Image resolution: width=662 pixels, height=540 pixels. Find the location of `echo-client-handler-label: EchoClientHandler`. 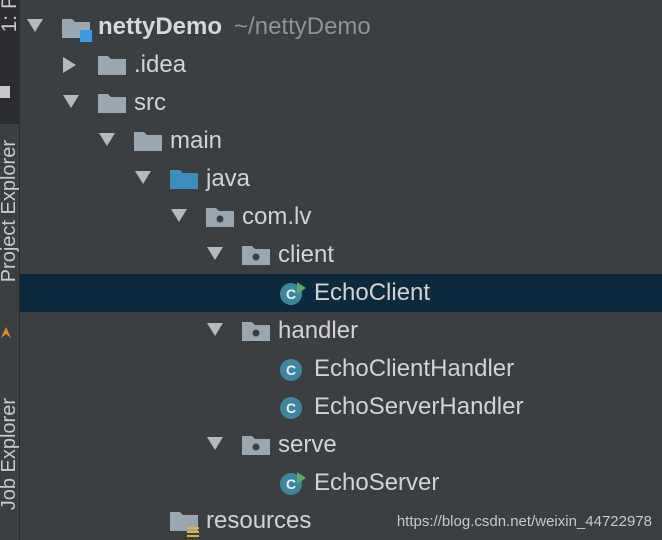

echo-client-handler-label: EchoClientHandler is located at coordinates (414, 368).